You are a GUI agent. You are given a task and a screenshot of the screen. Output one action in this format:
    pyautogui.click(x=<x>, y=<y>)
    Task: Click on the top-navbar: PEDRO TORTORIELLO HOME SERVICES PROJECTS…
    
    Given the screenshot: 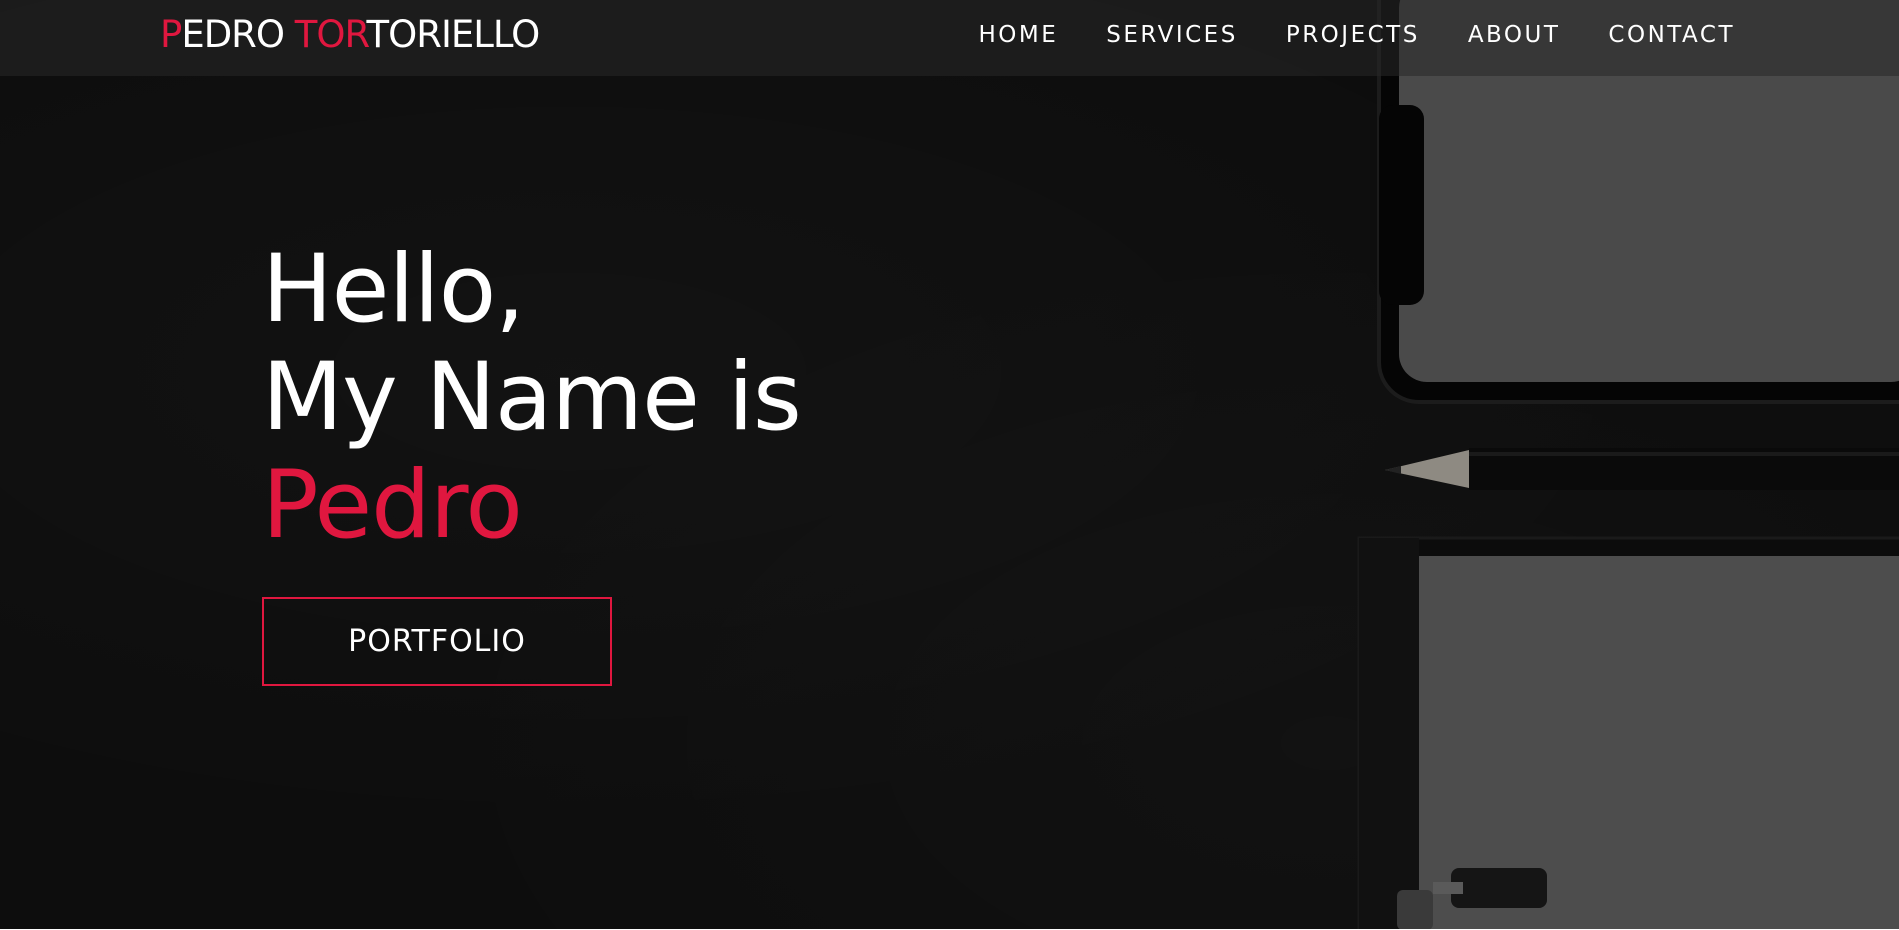 What is the action you would take?
    pyautogui.click(x=949, y=38)
    